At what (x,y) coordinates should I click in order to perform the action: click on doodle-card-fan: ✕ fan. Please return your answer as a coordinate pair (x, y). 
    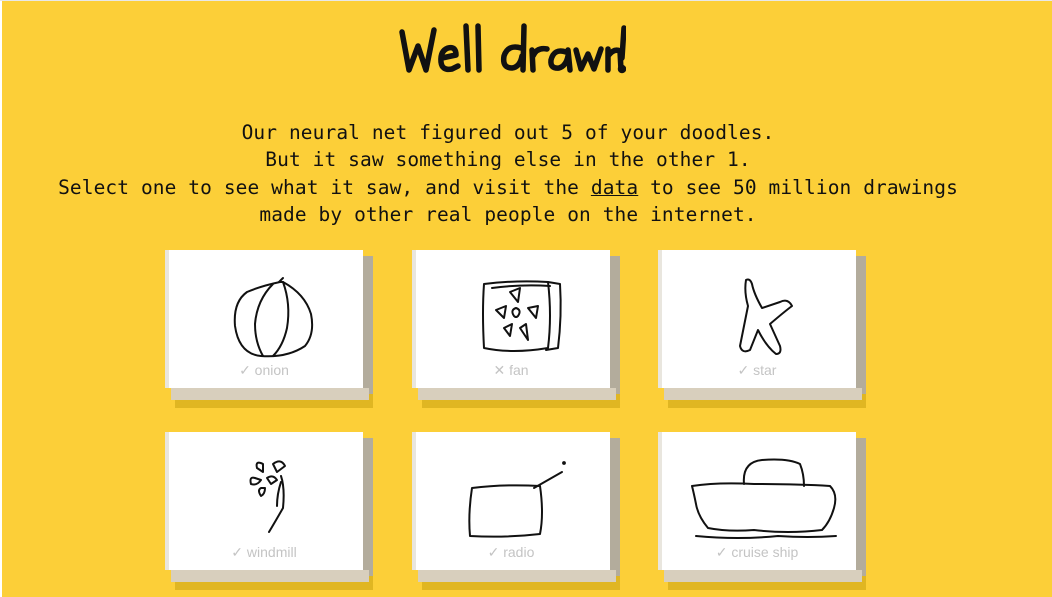
    Looking at the image, I should click on (516, 329).